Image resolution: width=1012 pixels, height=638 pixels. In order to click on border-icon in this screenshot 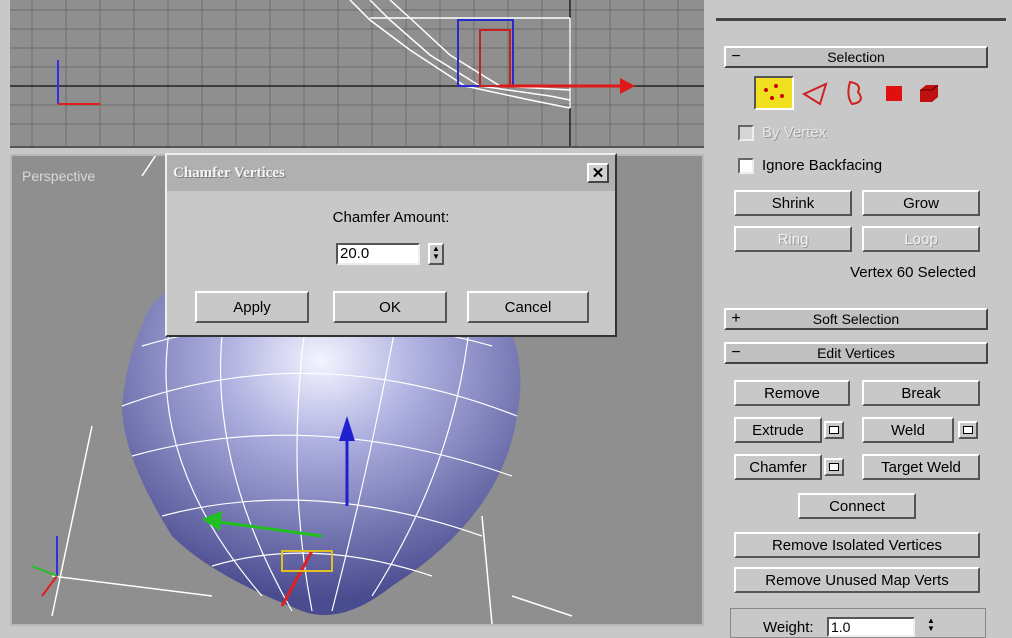, I will do `click(854, 93)`.